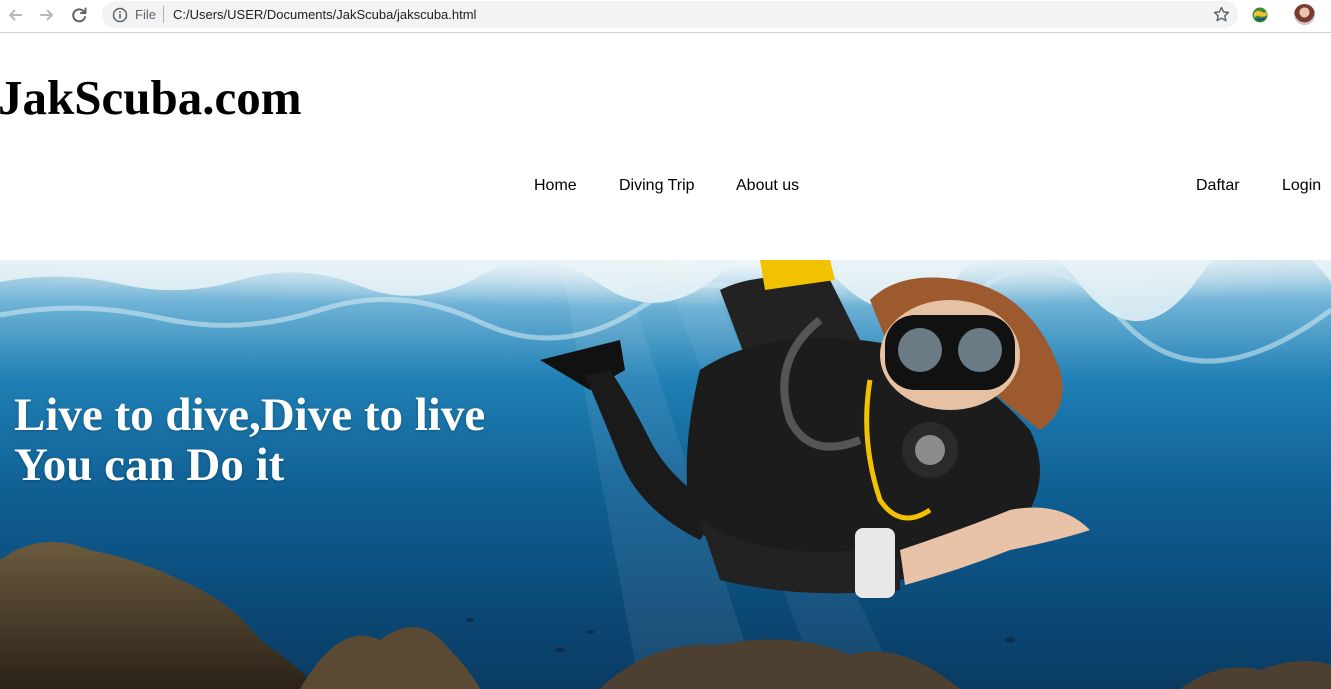  I want to click on hero-tagline-line-2: You can Do it, so click(149, 465).